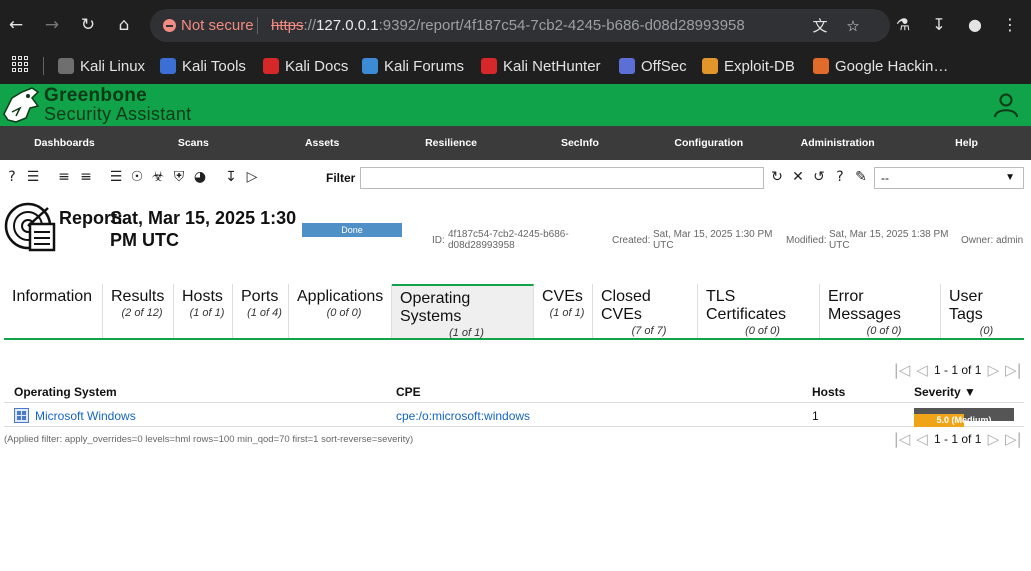 The image size is (1031, 571). What do you see at coordinates (840, 177) in the screenshot?
I see `filter-help-icon: ?` at bounding box center [840, 177].